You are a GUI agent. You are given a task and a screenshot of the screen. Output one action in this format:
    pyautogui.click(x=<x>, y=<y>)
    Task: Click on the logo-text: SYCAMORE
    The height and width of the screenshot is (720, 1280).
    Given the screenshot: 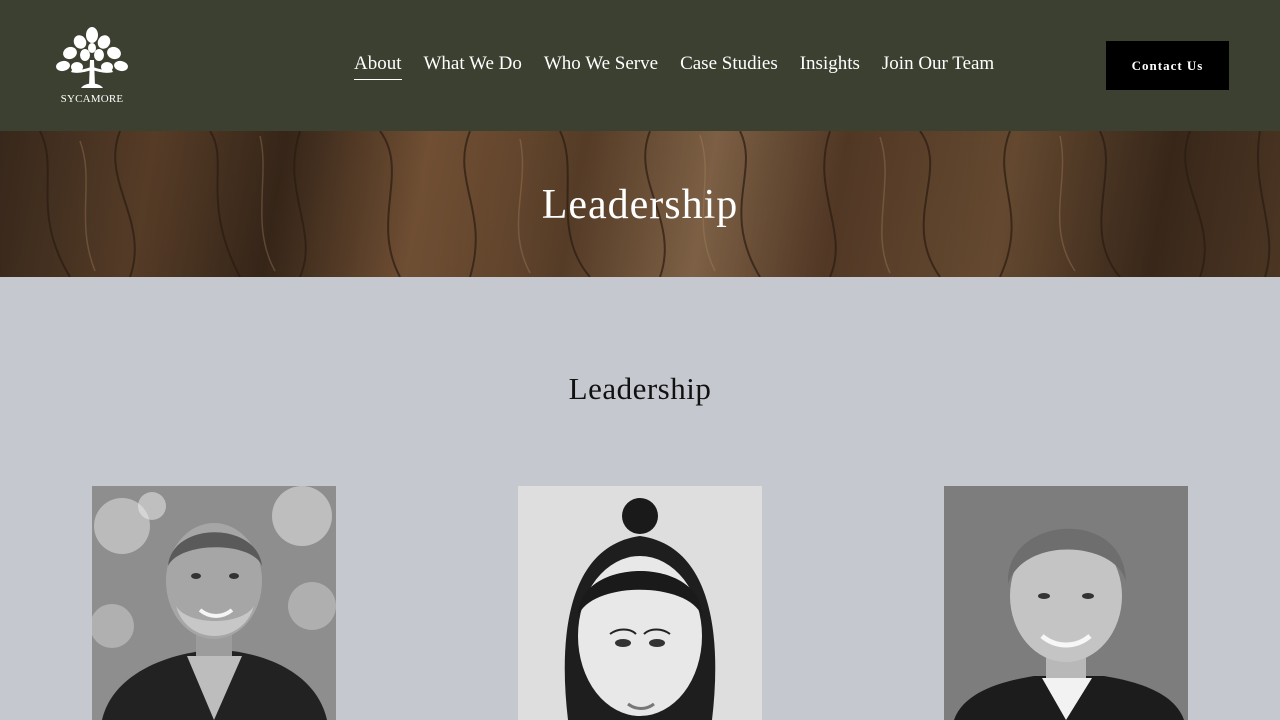 What is the action you would take?
    pyautogui.click(x=92, y=99)
    